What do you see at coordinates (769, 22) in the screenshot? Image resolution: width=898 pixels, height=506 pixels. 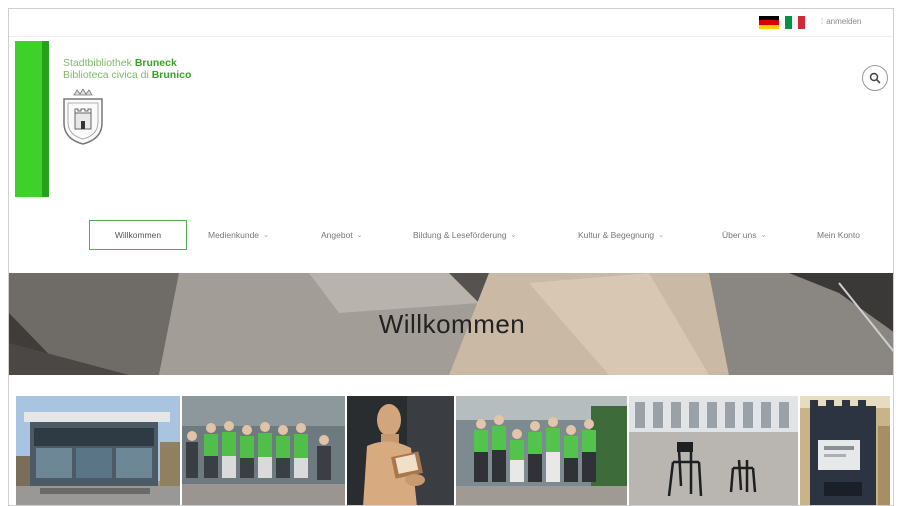 I see `german-flag-icon` at bounding box center [769, 22].